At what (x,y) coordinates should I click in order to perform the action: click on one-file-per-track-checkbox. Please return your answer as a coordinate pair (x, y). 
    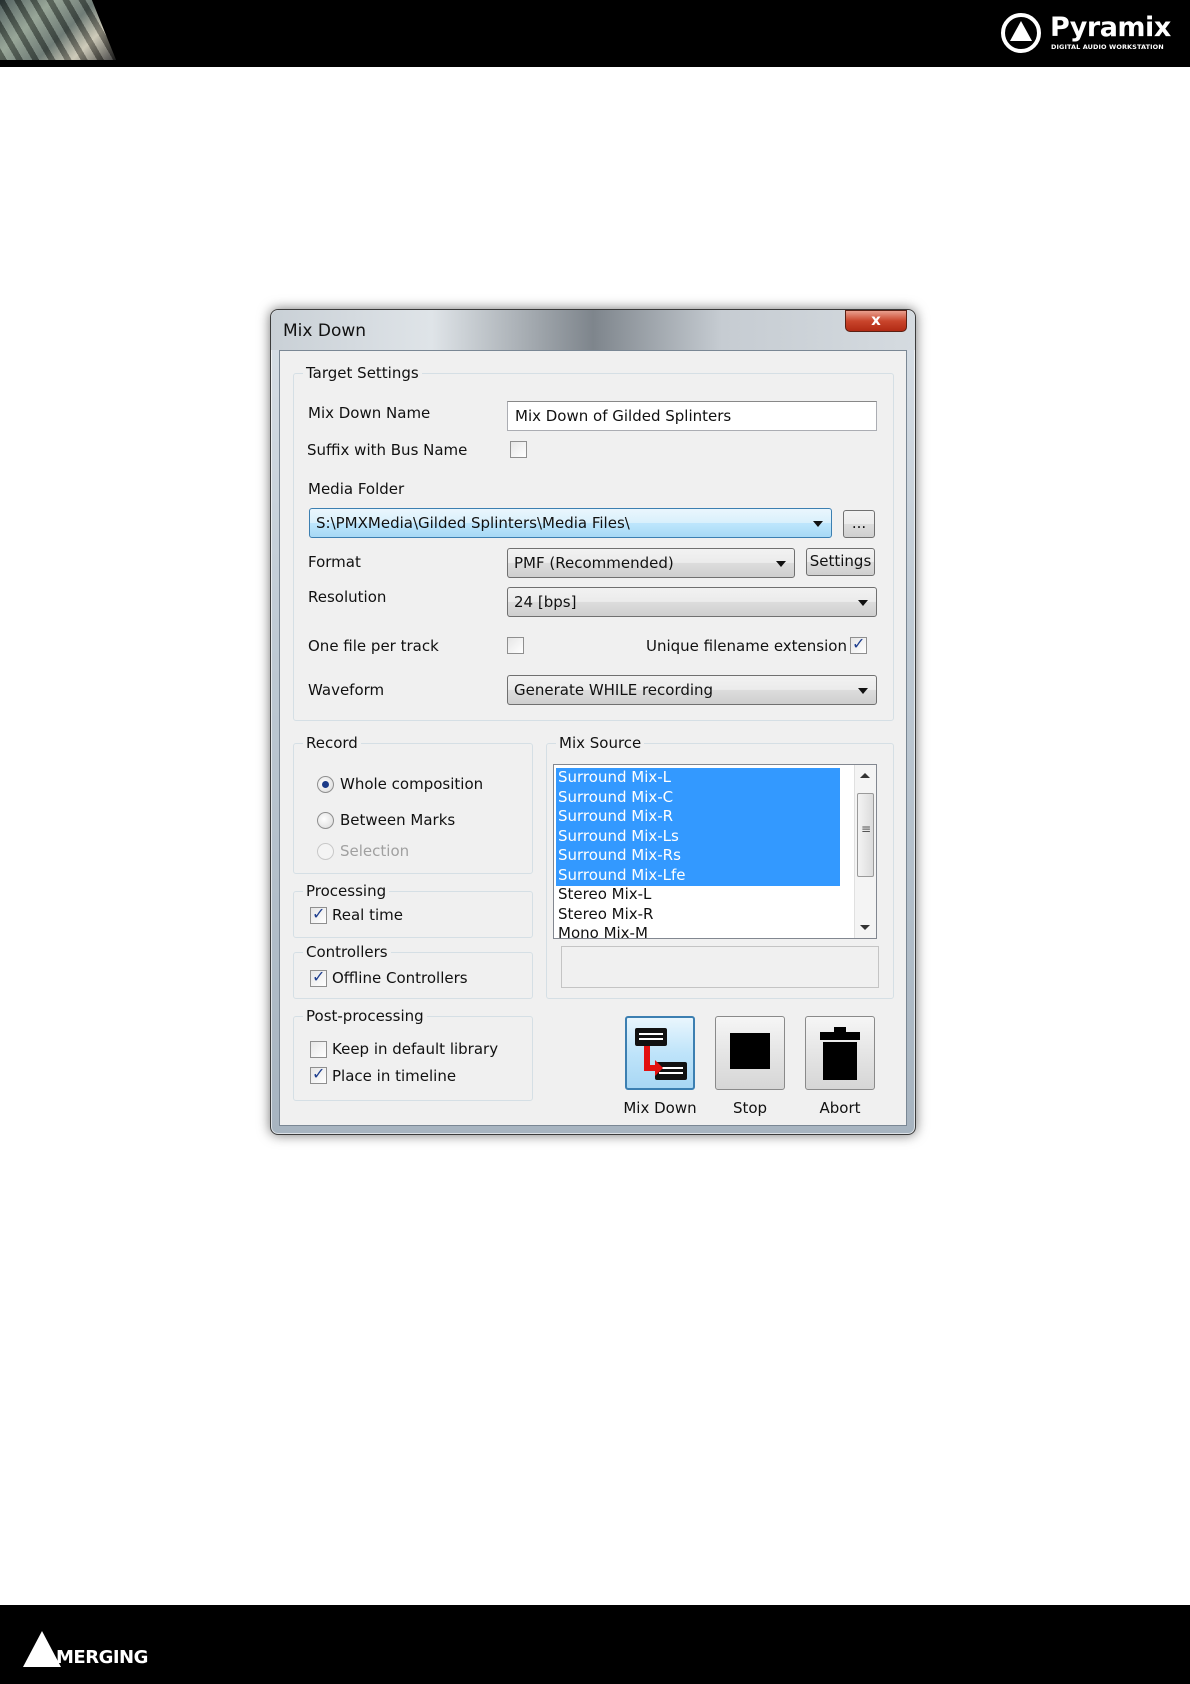
    Looking at the image, I should click on (515, 645).